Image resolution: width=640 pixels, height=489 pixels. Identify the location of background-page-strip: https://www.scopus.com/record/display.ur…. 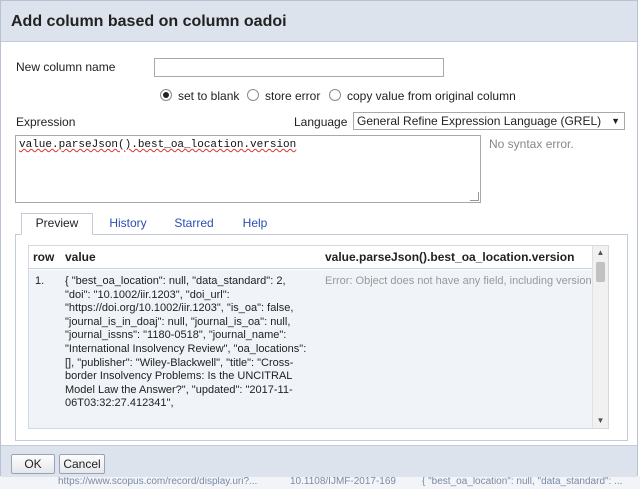
(320, 482).